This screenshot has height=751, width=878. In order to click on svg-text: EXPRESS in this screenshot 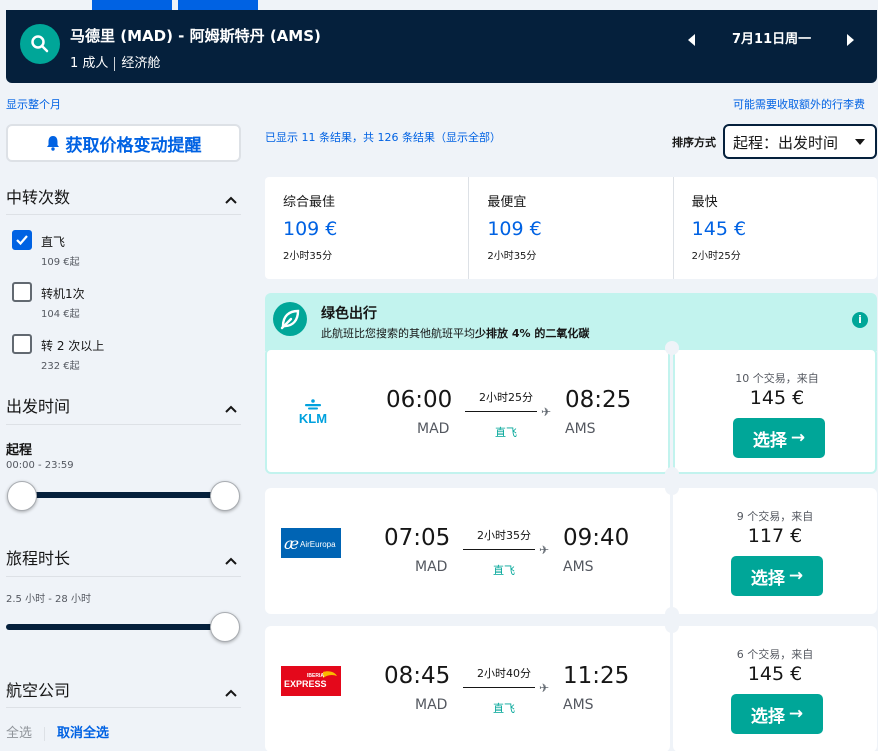, I will do `click(305, 684)`.